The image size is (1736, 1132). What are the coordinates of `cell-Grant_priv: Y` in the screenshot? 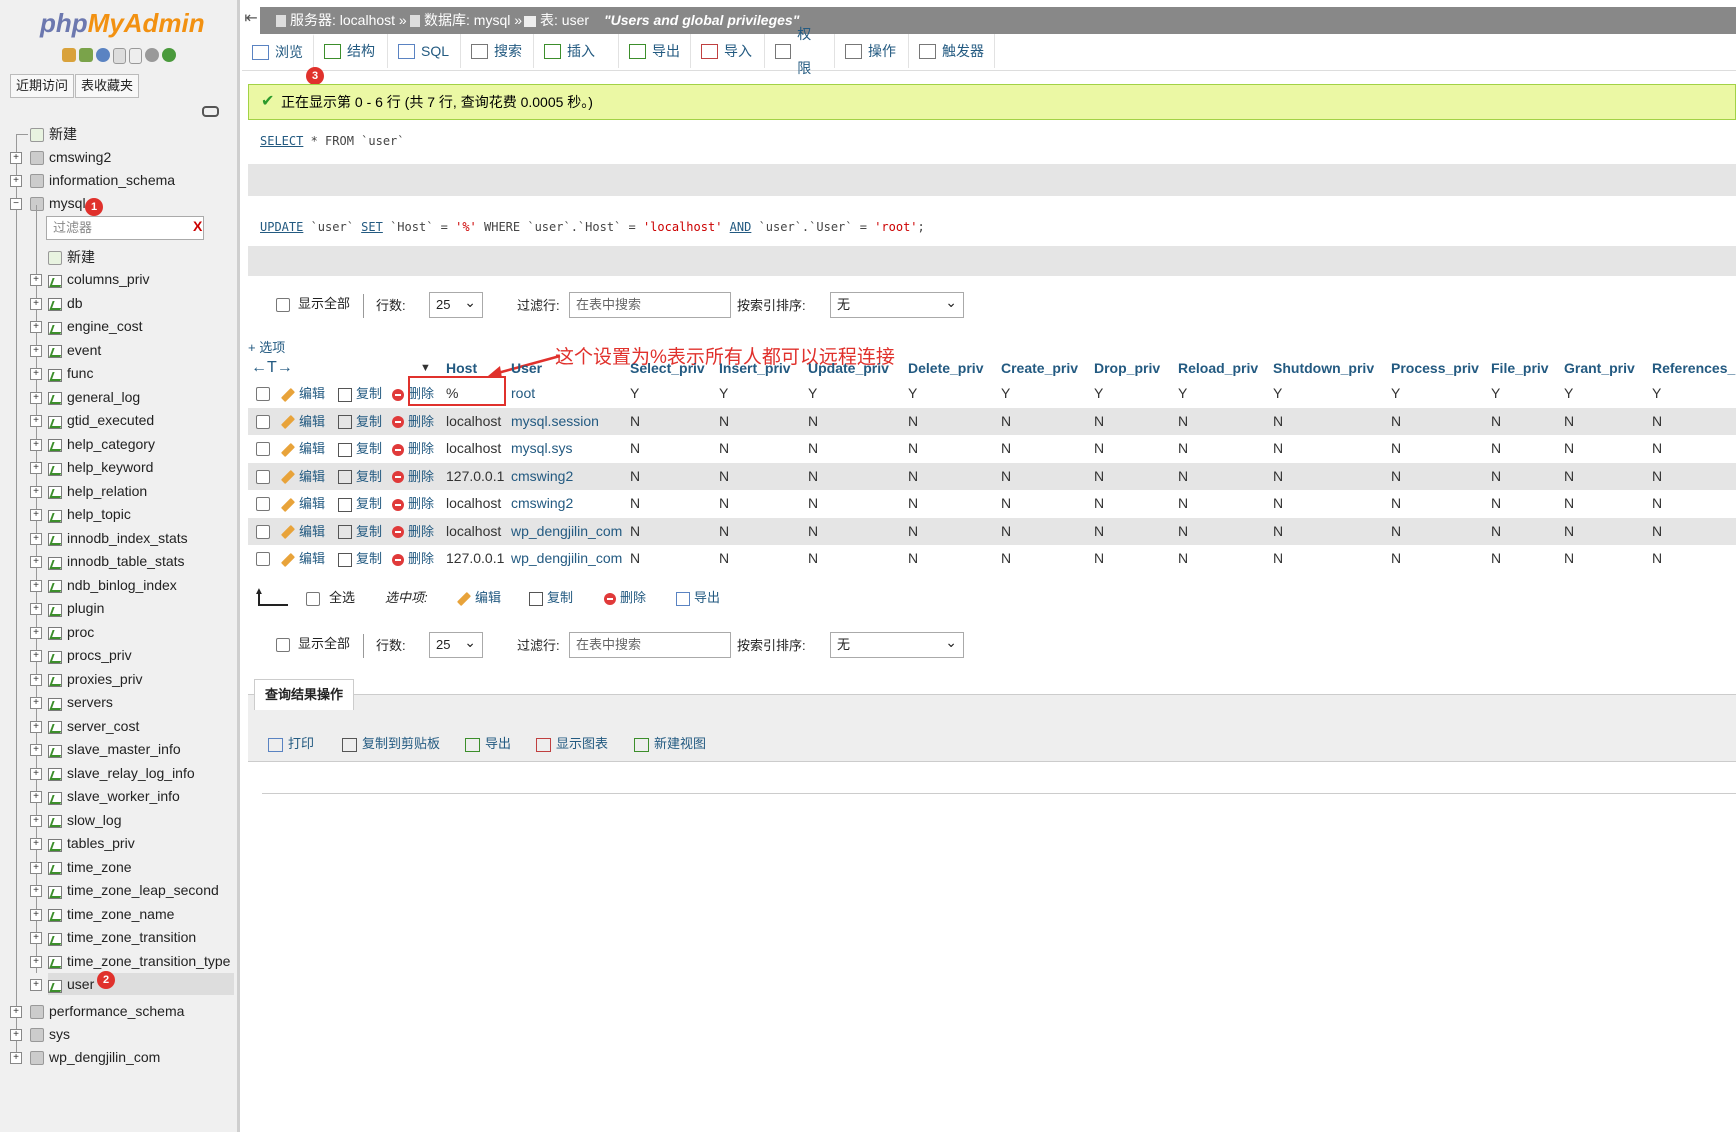 It's located at (1568, 393).